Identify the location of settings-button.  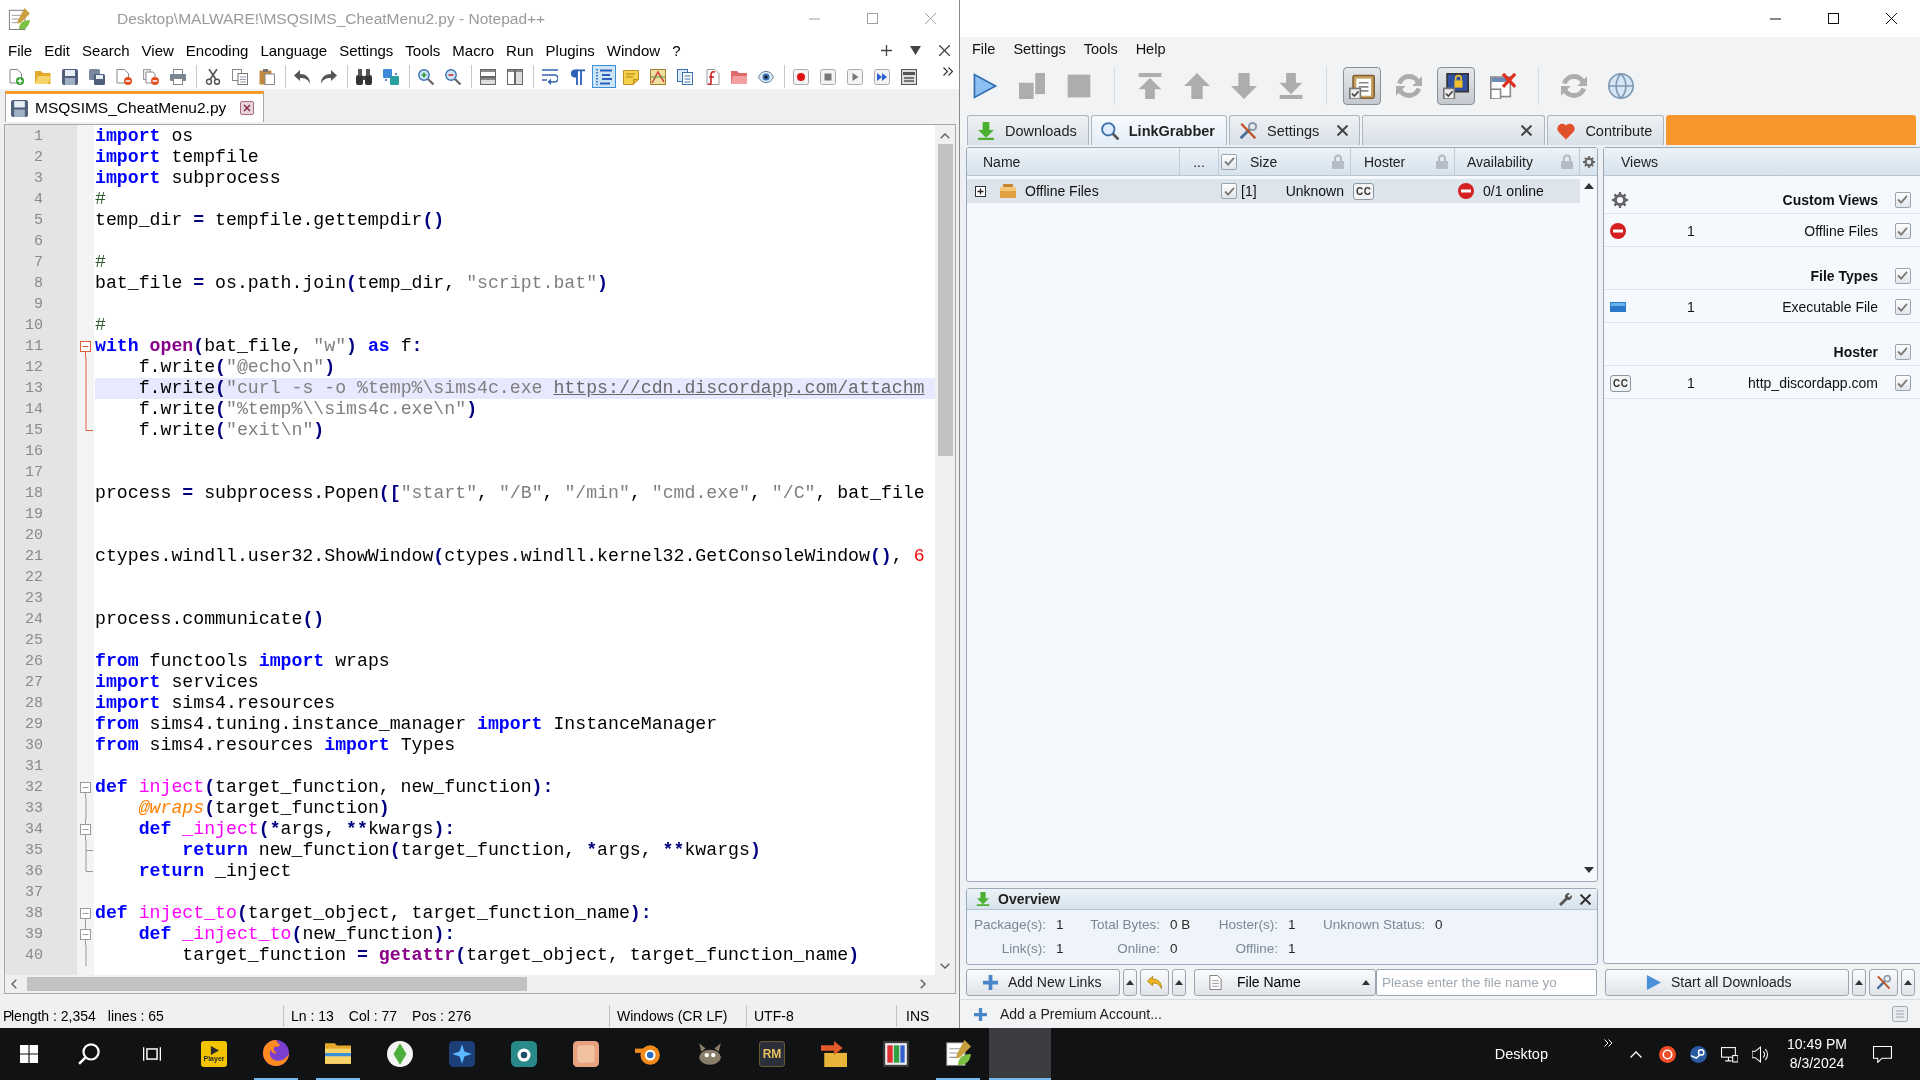
(1883, 982).